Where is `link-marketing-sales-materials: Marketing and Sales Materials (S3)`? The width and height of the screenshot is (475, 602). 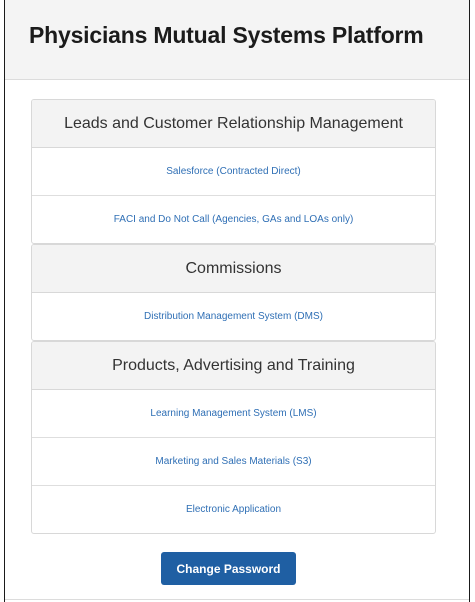
link-marketing-sales-materials: Marketing and Sales Materials (S3) is located at coordinates (233, 462).